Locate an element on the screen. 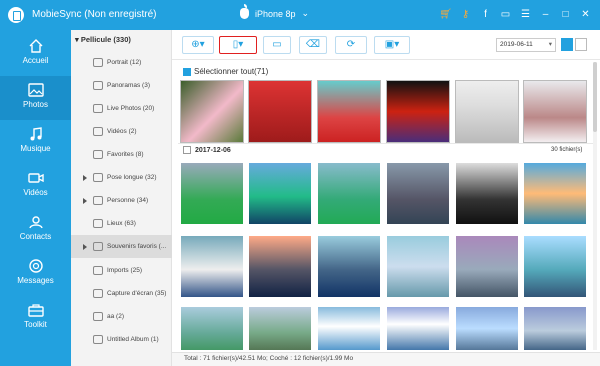 The height and width of the screenshot is (366, 600). toolbox-icon: ▣▾ is located at coordinates (392, 44).